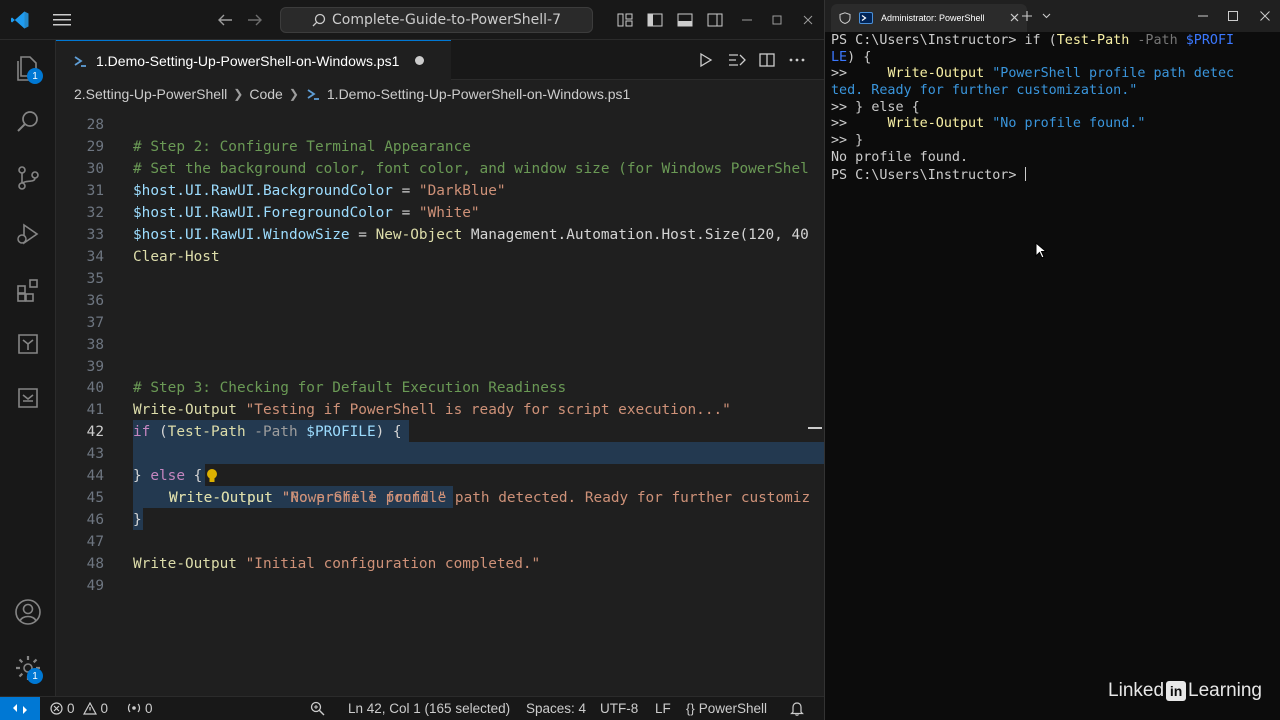 This screenshot has width=1280, height=720. What do you see at coordinates (747, 20) in the screenshot?
I see `minimize-icon` at bounding box center [747, 20].